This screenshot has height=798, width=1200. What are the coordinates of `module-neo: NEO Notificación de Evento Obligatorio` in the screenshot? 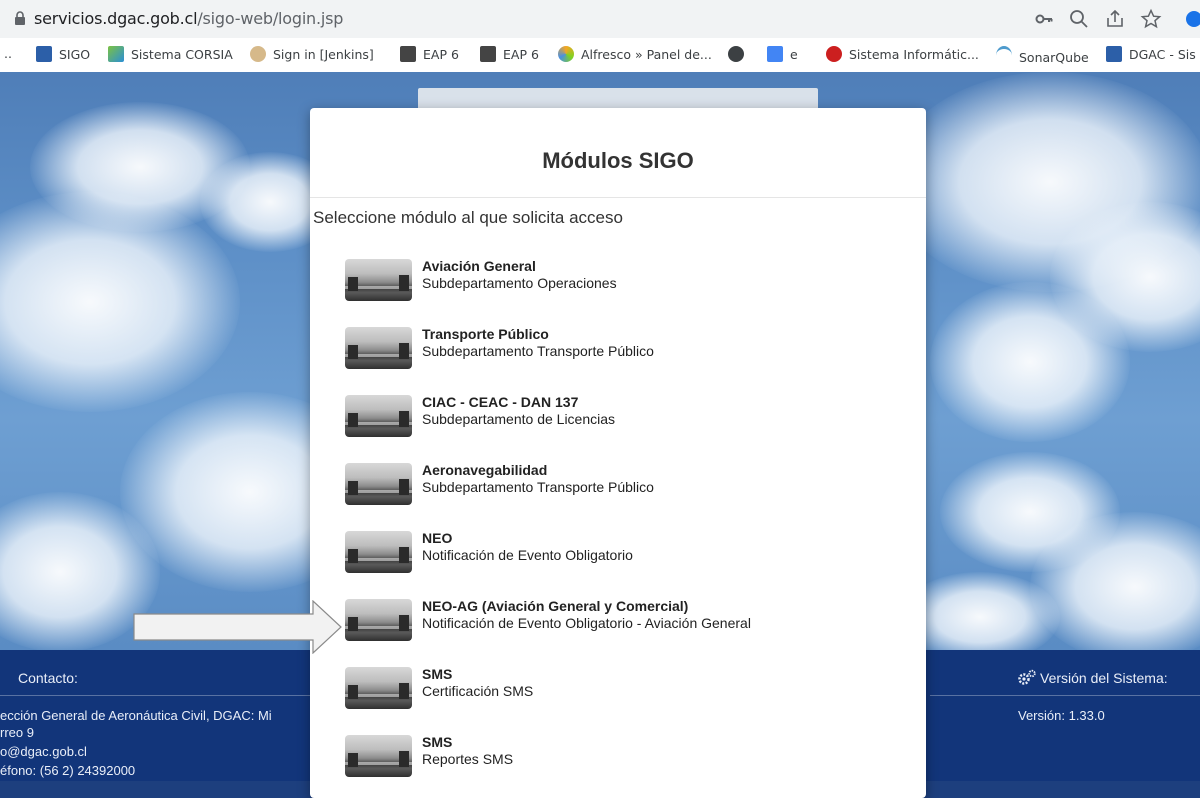 It's located at (625, 552).